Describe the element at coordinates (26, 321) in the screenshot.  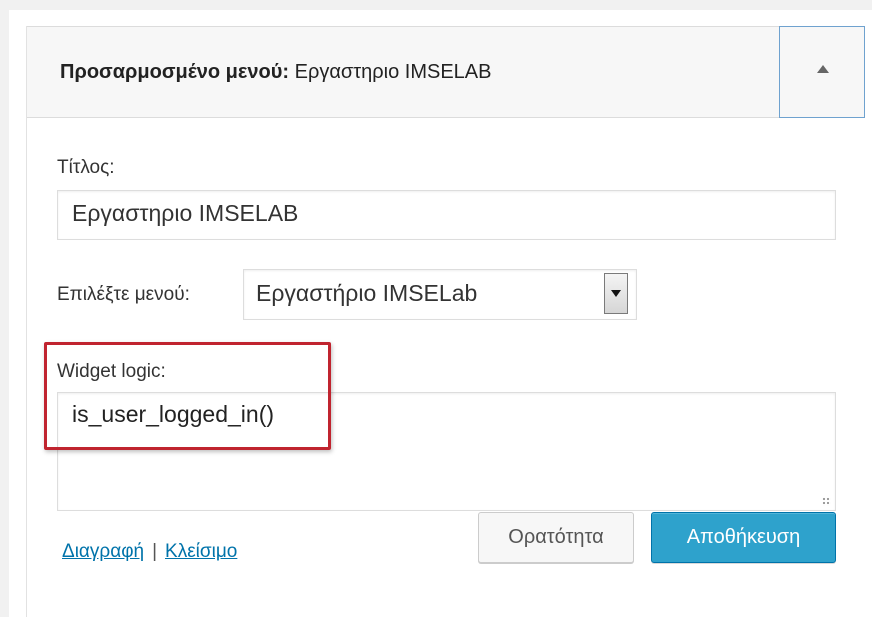
I see `panel-border` at that location.